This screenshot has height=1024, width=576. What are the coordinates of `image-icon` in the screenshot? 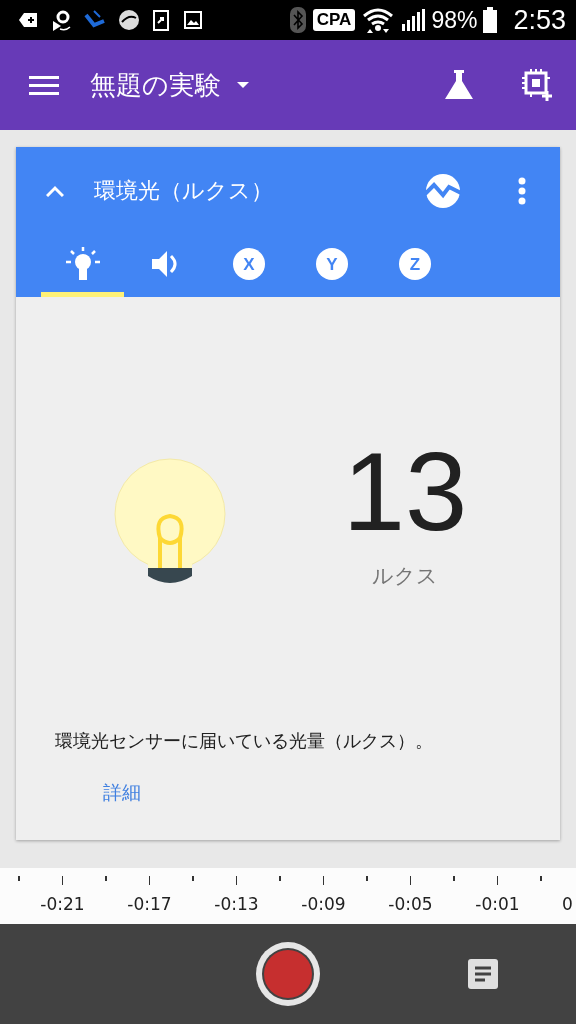 It's located at (193, 20).